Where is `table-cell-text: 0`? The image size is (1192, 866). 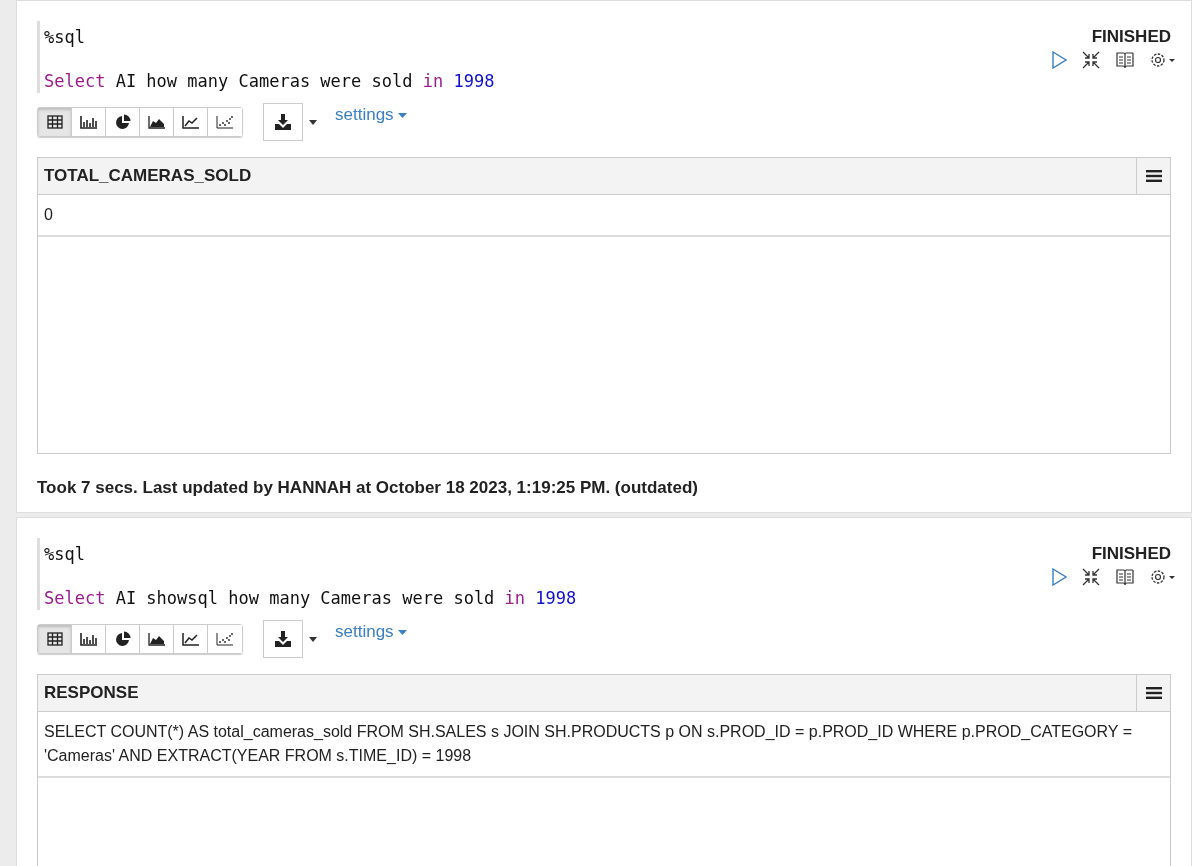 table-cell-text: 0 is located at coordinates (48, 215).